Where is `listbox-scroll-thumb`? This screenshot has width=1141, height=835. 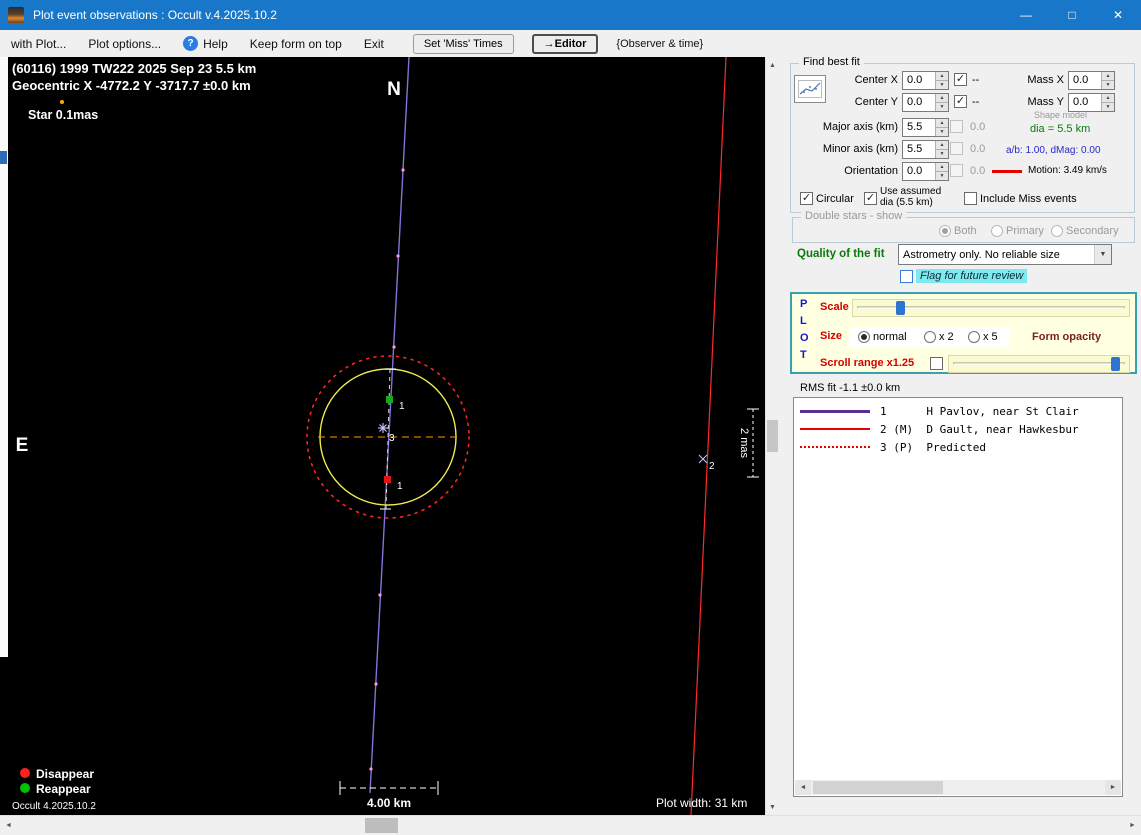
listbox-scroll-thumb is located at coordinates (878, 787).